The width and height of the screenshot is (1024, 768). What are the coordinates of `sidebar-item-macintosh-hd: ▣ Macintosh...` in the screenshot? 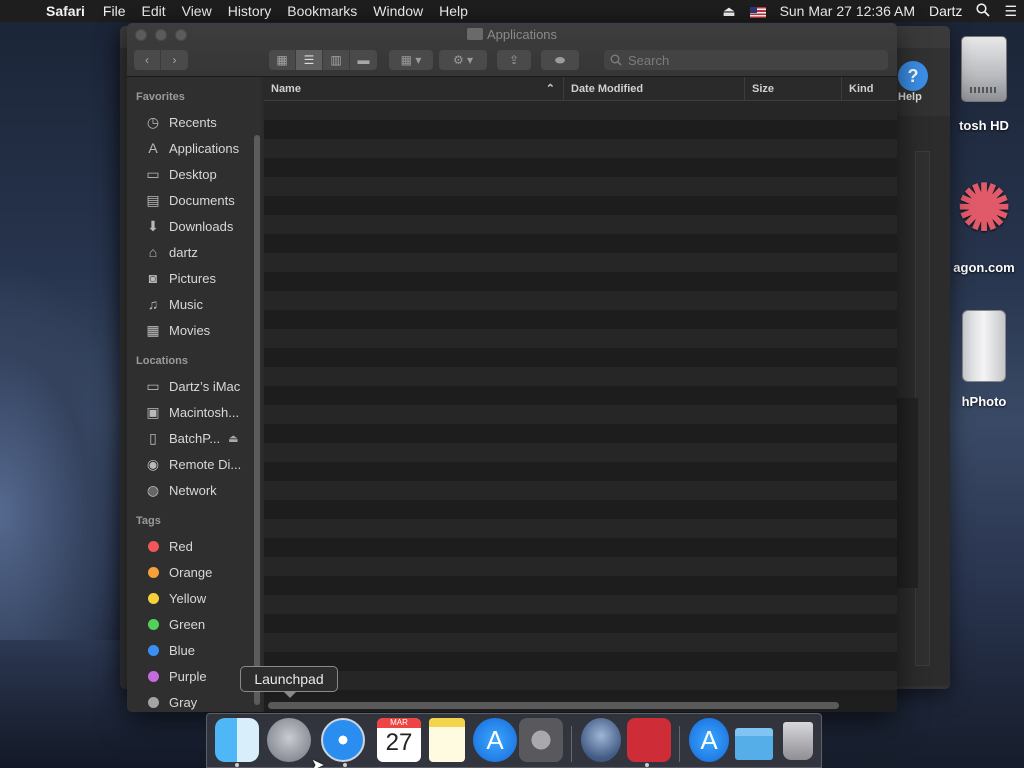 It's located at (194, 412).